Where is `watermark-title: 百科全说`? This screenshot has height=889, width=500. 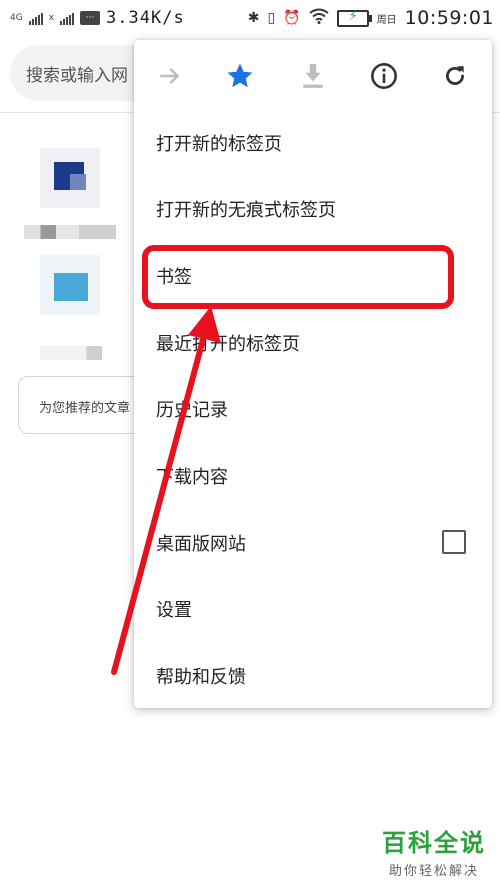 watermark-title: 百科全说 is located at coordinates (434, 843).